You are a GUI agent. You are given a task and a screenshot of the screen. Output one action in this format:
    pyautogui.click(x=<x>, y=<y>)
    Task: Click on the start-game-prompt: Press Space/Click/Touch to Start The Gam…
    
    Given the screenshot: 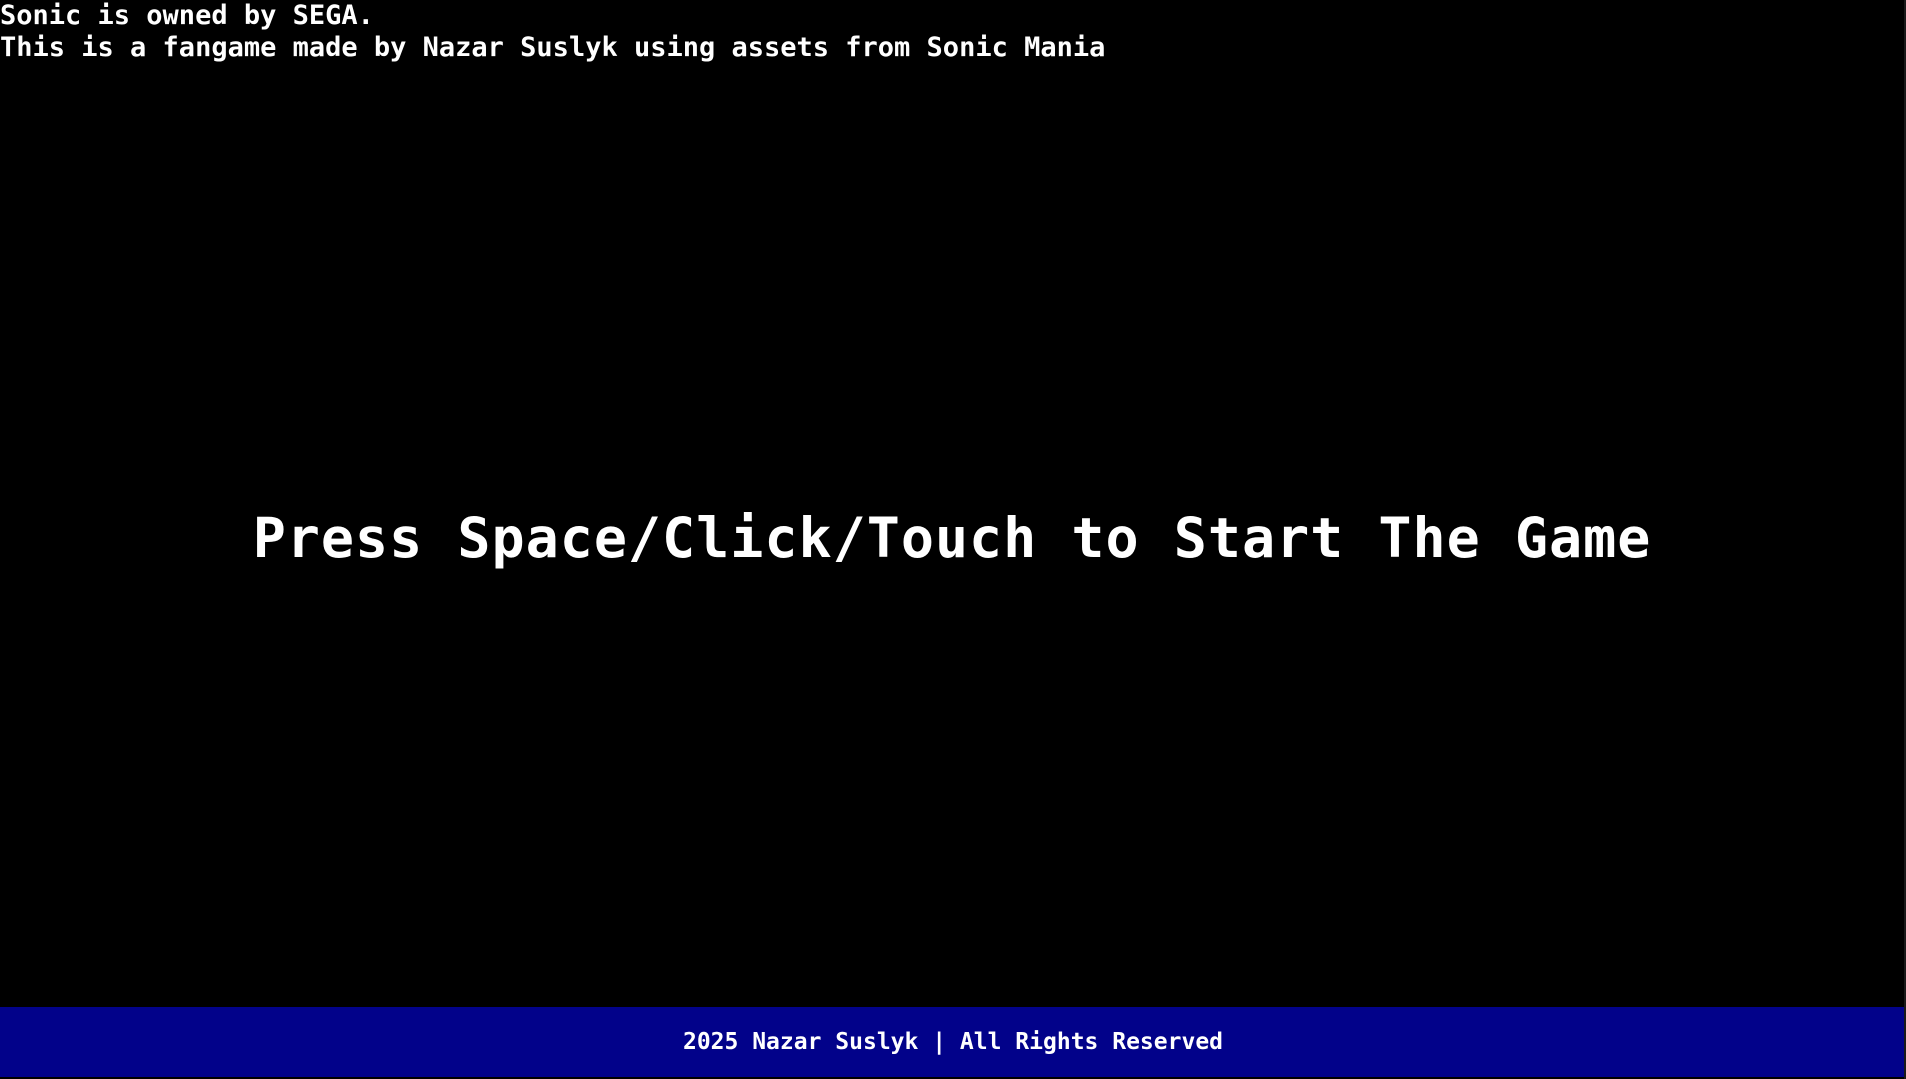 What is the action you would take?
    pyautogui.click(x=952, y=538)
    